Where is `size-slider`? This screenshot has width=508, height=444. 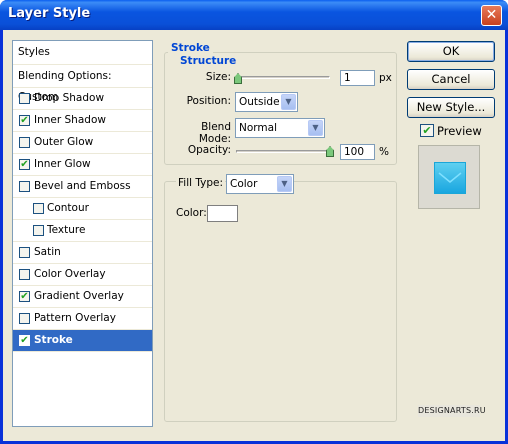
size-slider is located at coordinates (283, 77).